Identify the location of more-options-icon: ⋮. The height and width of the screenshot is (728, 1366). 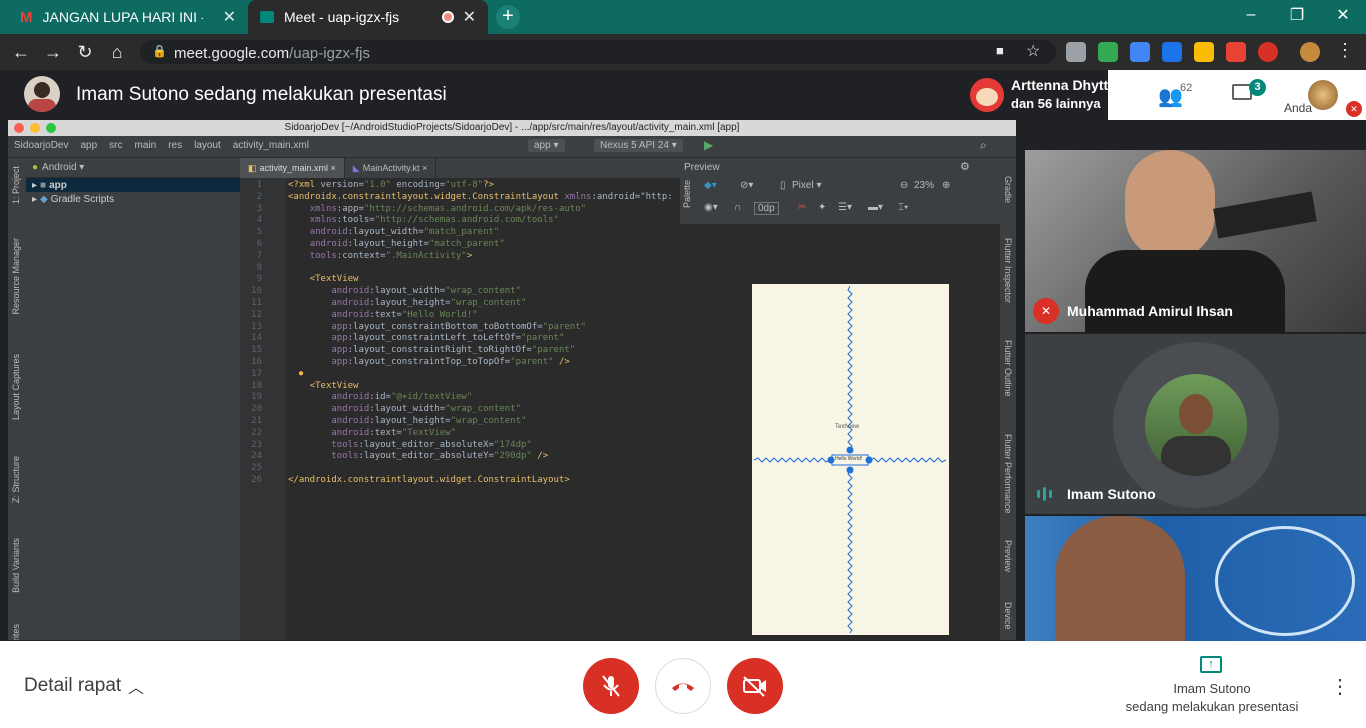
(1340, 686).